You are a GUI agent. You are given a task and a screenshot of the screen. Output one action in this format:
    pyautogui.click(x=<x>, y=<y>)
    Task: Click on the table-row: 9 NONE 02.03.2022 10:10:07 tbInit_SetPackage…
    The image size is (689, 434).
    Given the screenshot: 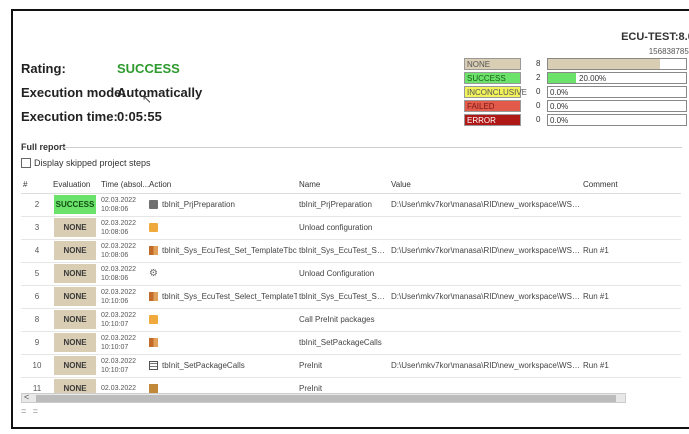 What is the action you would take?
    pyautogui.click(x=351, y=343)
    